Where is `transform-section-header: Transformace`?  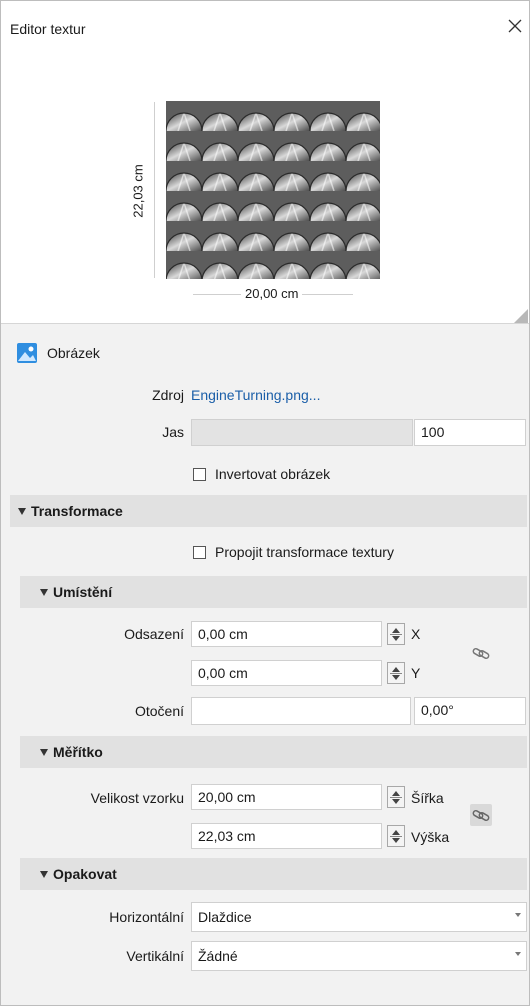
transform-section-header: Transformace is located at coordinates (268, 511).